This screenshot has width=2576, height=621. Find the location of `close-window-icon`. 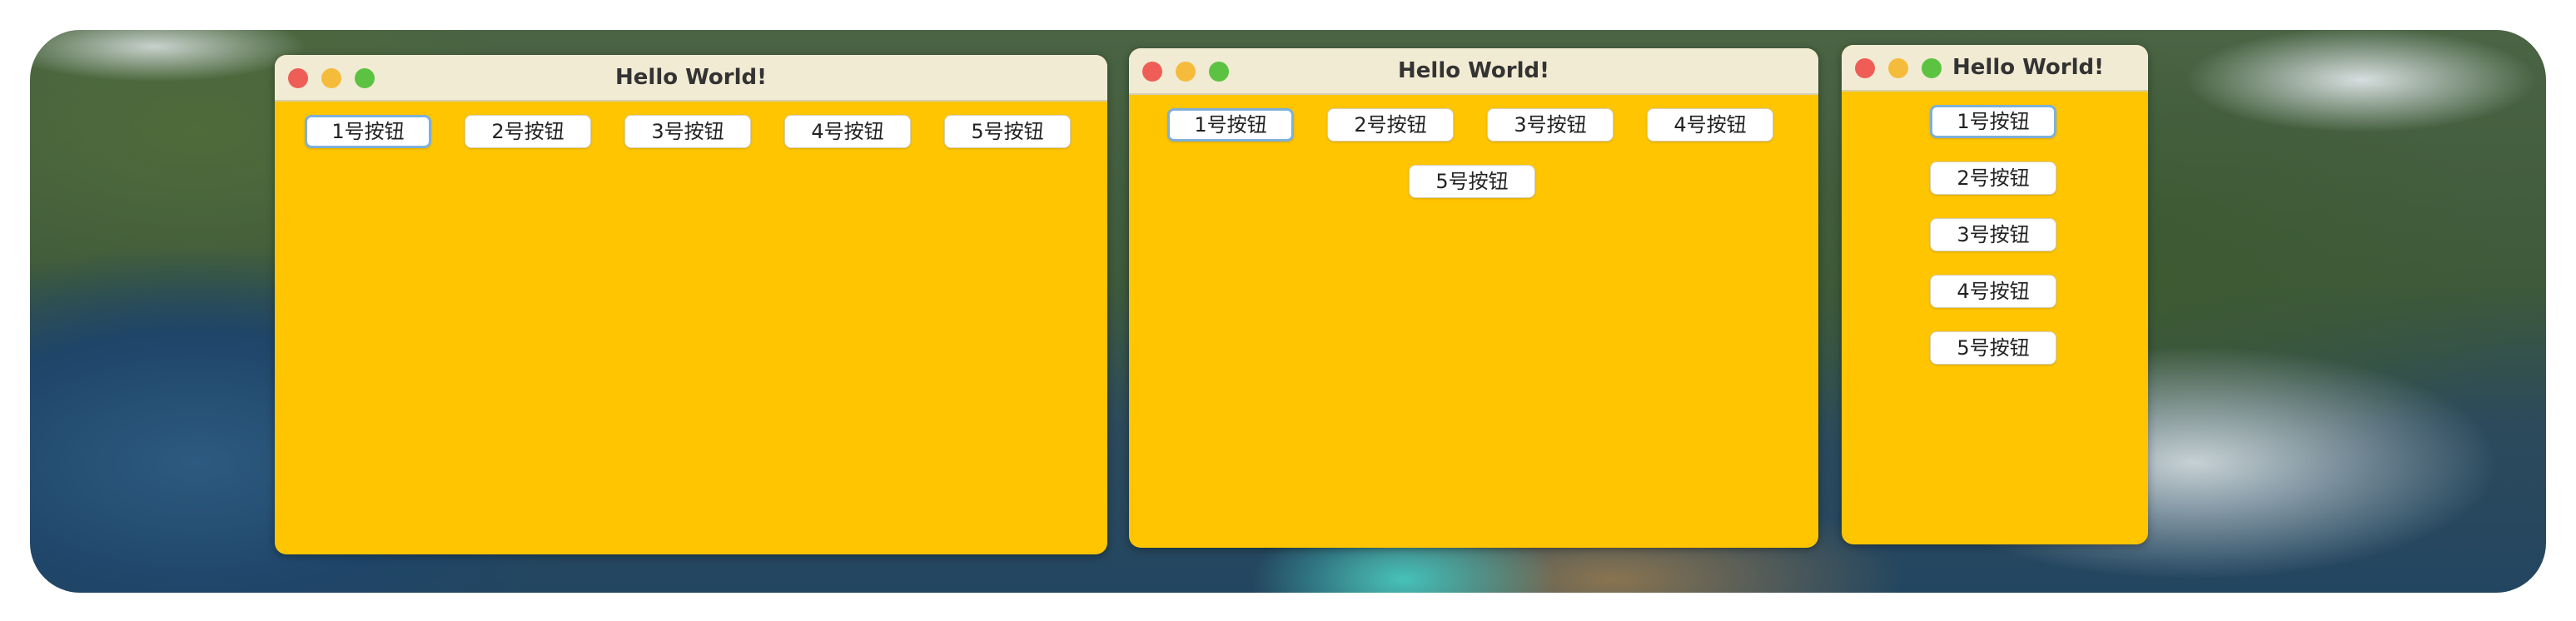

close-window-icon is located at coordinates (1865, 68).